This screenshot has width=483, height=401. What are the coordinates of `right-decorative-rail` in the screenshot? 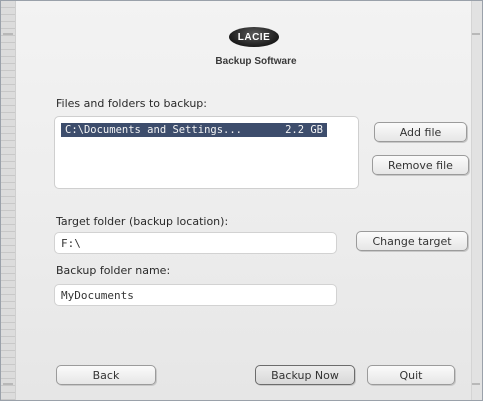 It's located at (476, 200).